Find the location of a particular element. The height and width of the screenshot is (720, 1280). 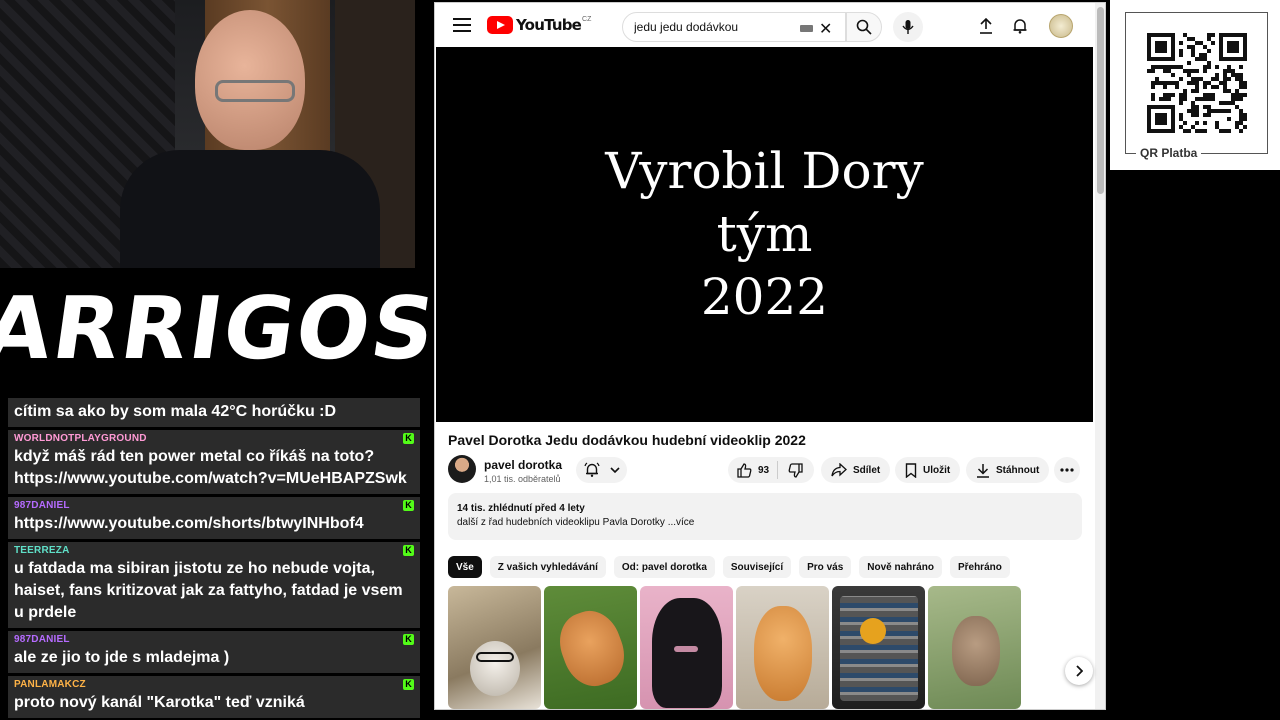

share-label: Sdílet is located at coordinates (867, 470).